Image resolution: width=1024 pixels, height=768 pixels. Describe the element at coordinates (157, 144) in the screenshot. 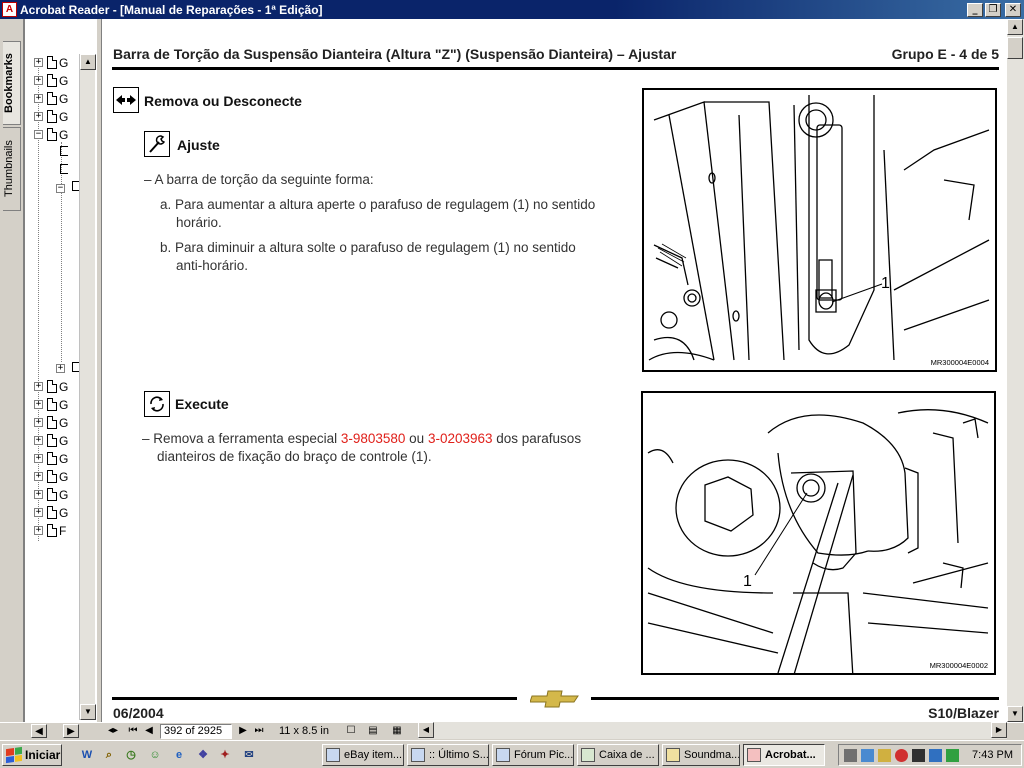

I see `wrench-icon` at that location.